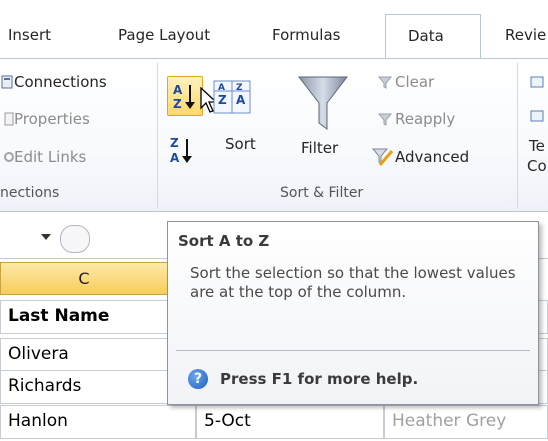 This screenshot has height=441, width=548. Describe the element at coordinates (432, 157) in the screenshot. I see `advanced-button: Advanced` at that location.